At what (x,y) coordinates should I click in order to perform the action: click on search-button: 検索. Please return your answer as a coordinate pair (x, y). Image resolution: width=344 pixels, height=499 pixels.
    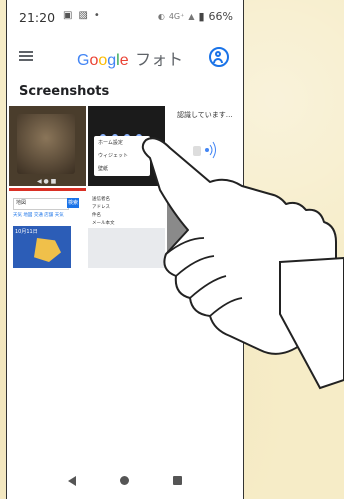
    Looking at the image, I should click on (73, 203).